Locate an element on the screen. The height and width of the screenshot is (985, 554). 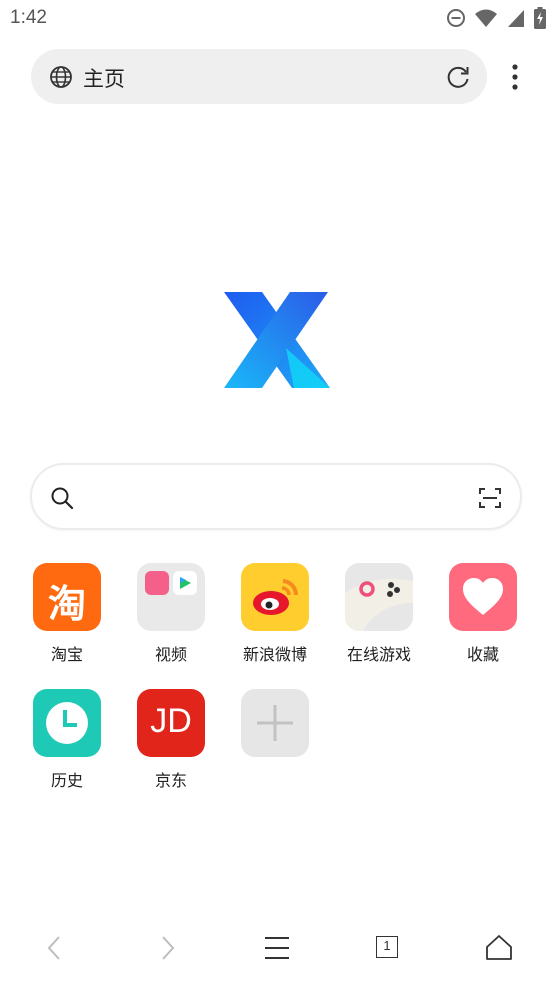
shortcut-label: 收藏 is located at coordinates (482, 654).